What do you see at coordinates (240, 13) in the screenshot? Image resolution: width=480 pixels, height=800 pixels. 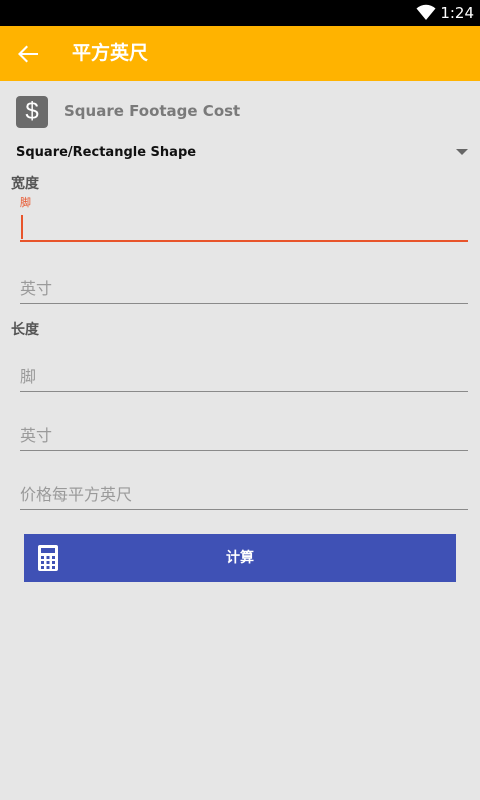 I see `status-bar: 1:24` at bounding box center [240, 13].